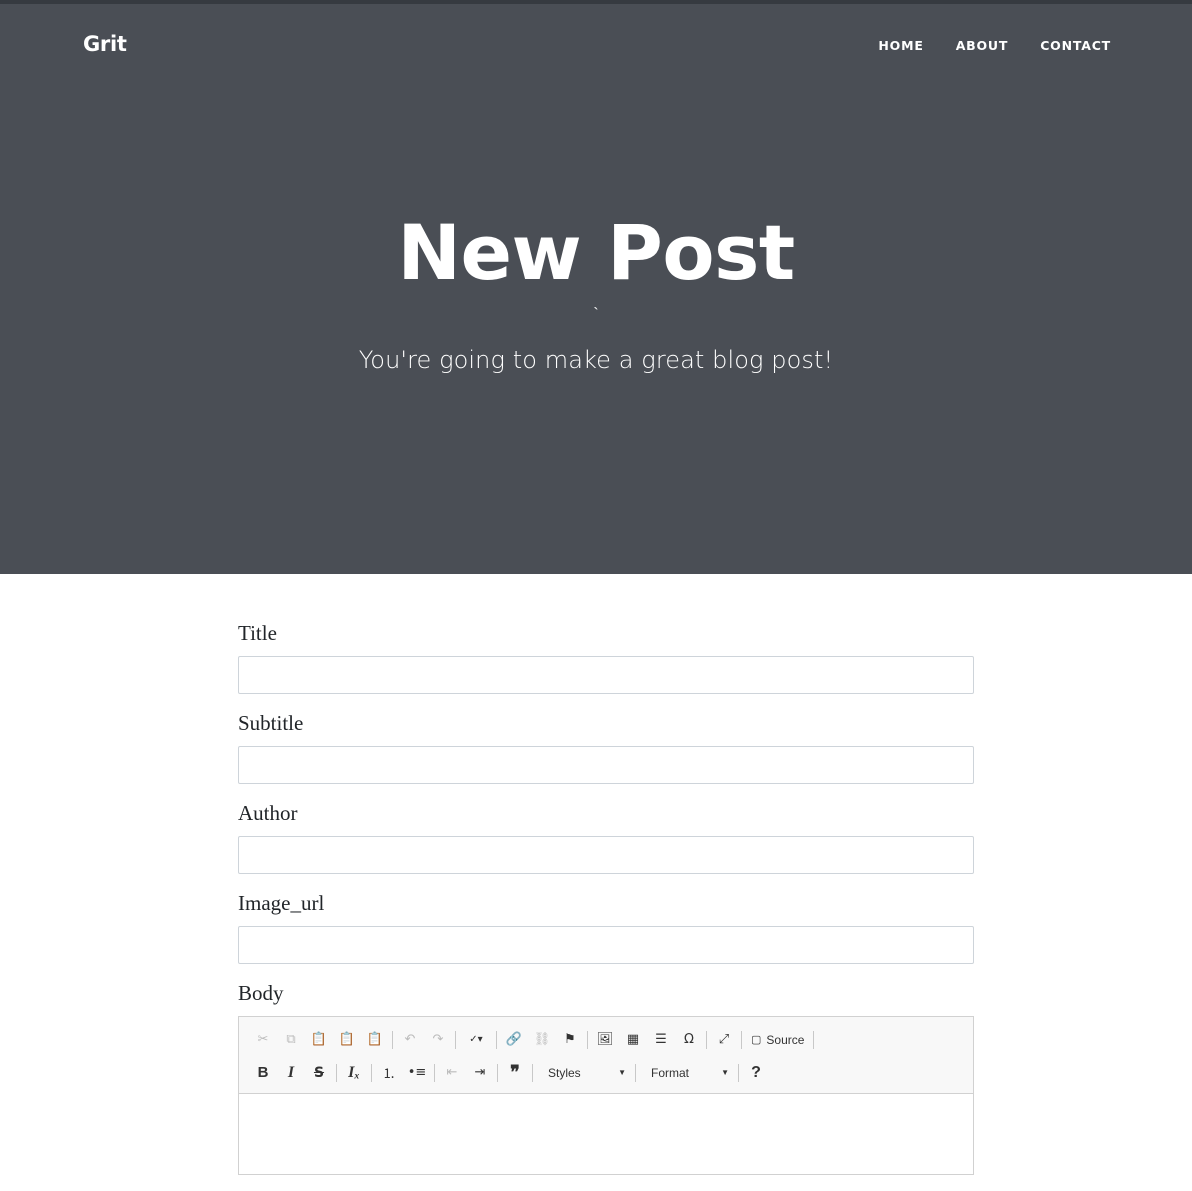 Image resolution: width=1192 pixels, height=1191 pixels. Describe the element at coordinates (596, 360) in the screenshot. I see `page-subtitle: You're going to make a great blog post!` at that location.